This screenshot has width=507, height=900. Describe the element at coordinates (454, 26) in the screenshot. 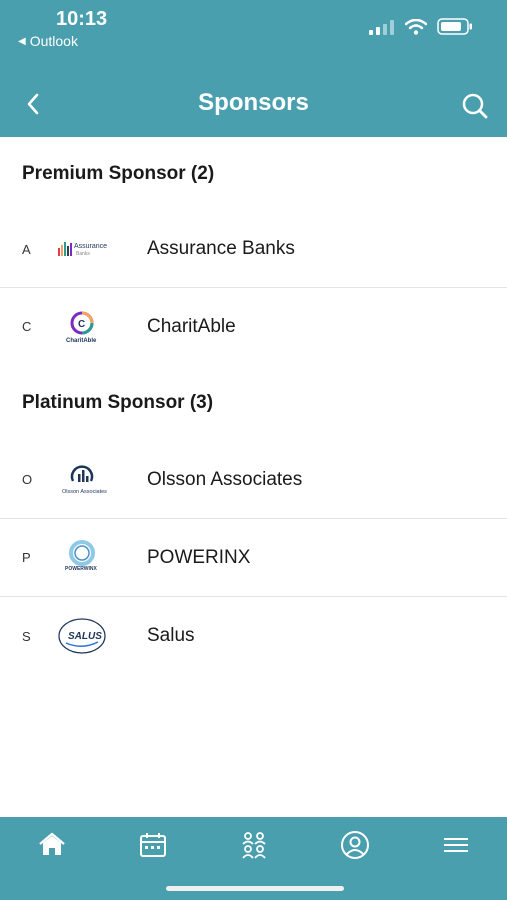

I see `battery-icon` at that location.